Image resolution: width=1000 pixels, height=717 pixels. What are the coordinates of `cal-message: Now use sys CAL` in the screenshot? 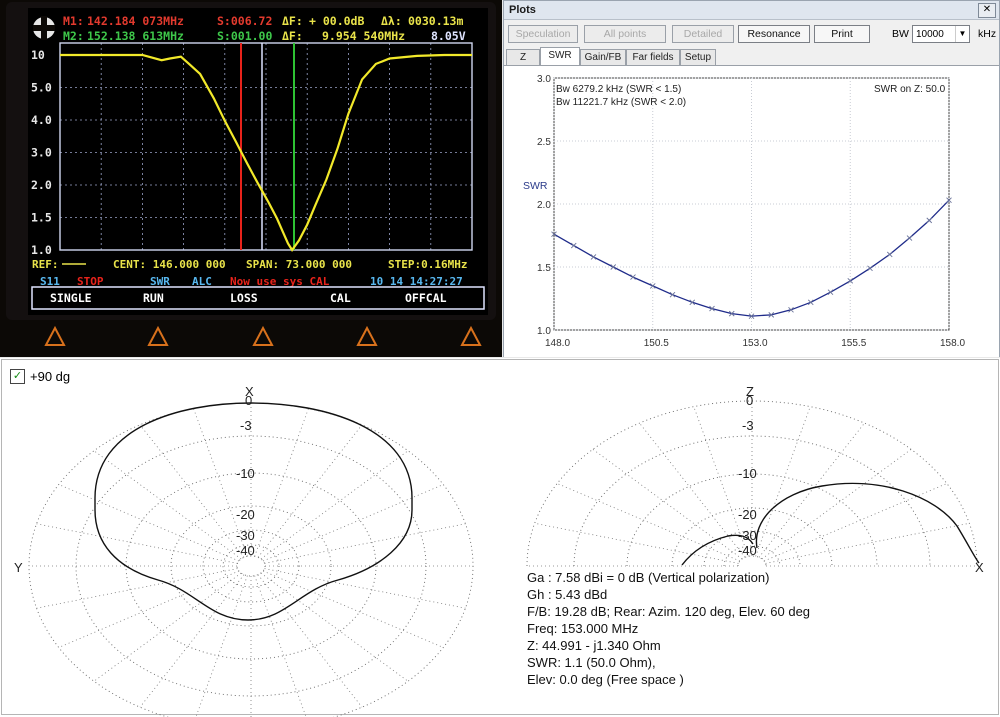 It's located at (280, 281).